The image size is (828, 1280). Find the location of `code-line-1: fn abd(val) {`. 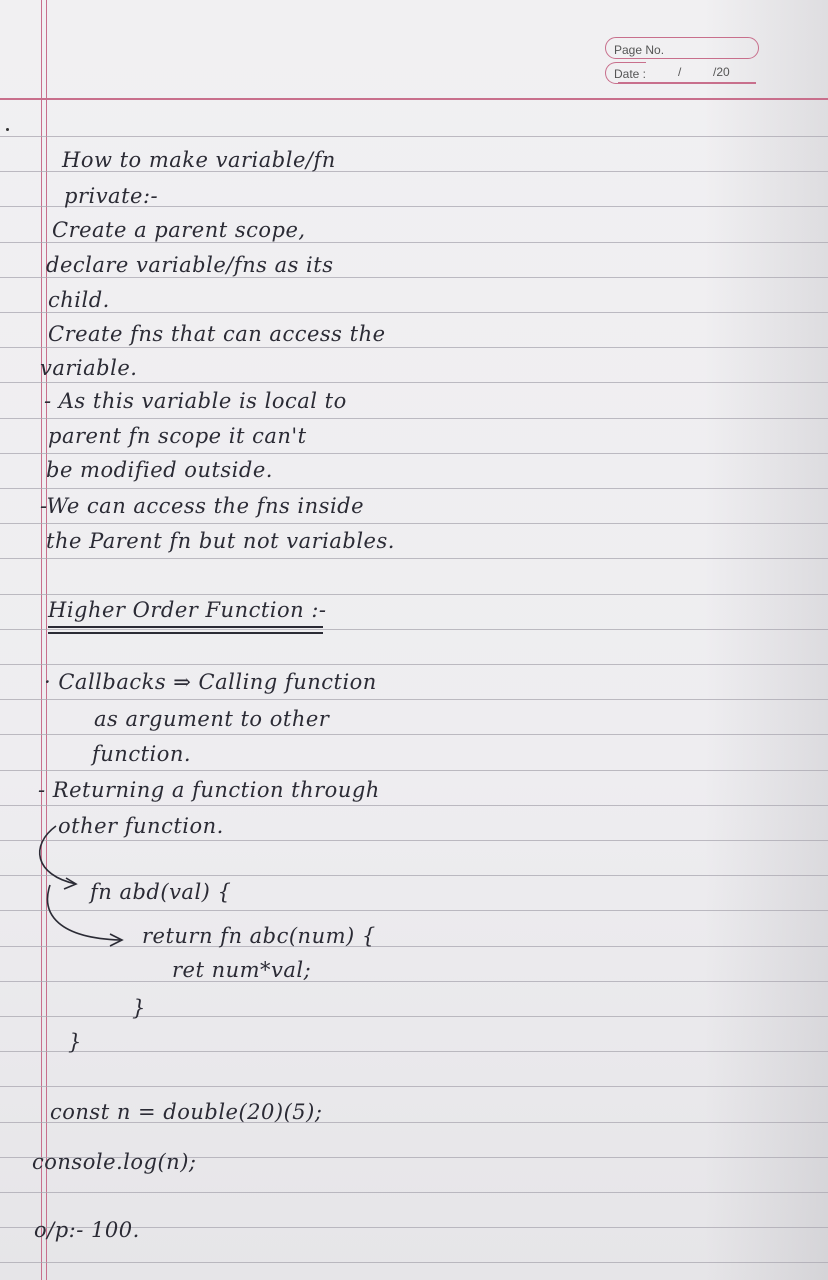

code-line-1: fn abd(val) { is located at coordinates (161, 892).